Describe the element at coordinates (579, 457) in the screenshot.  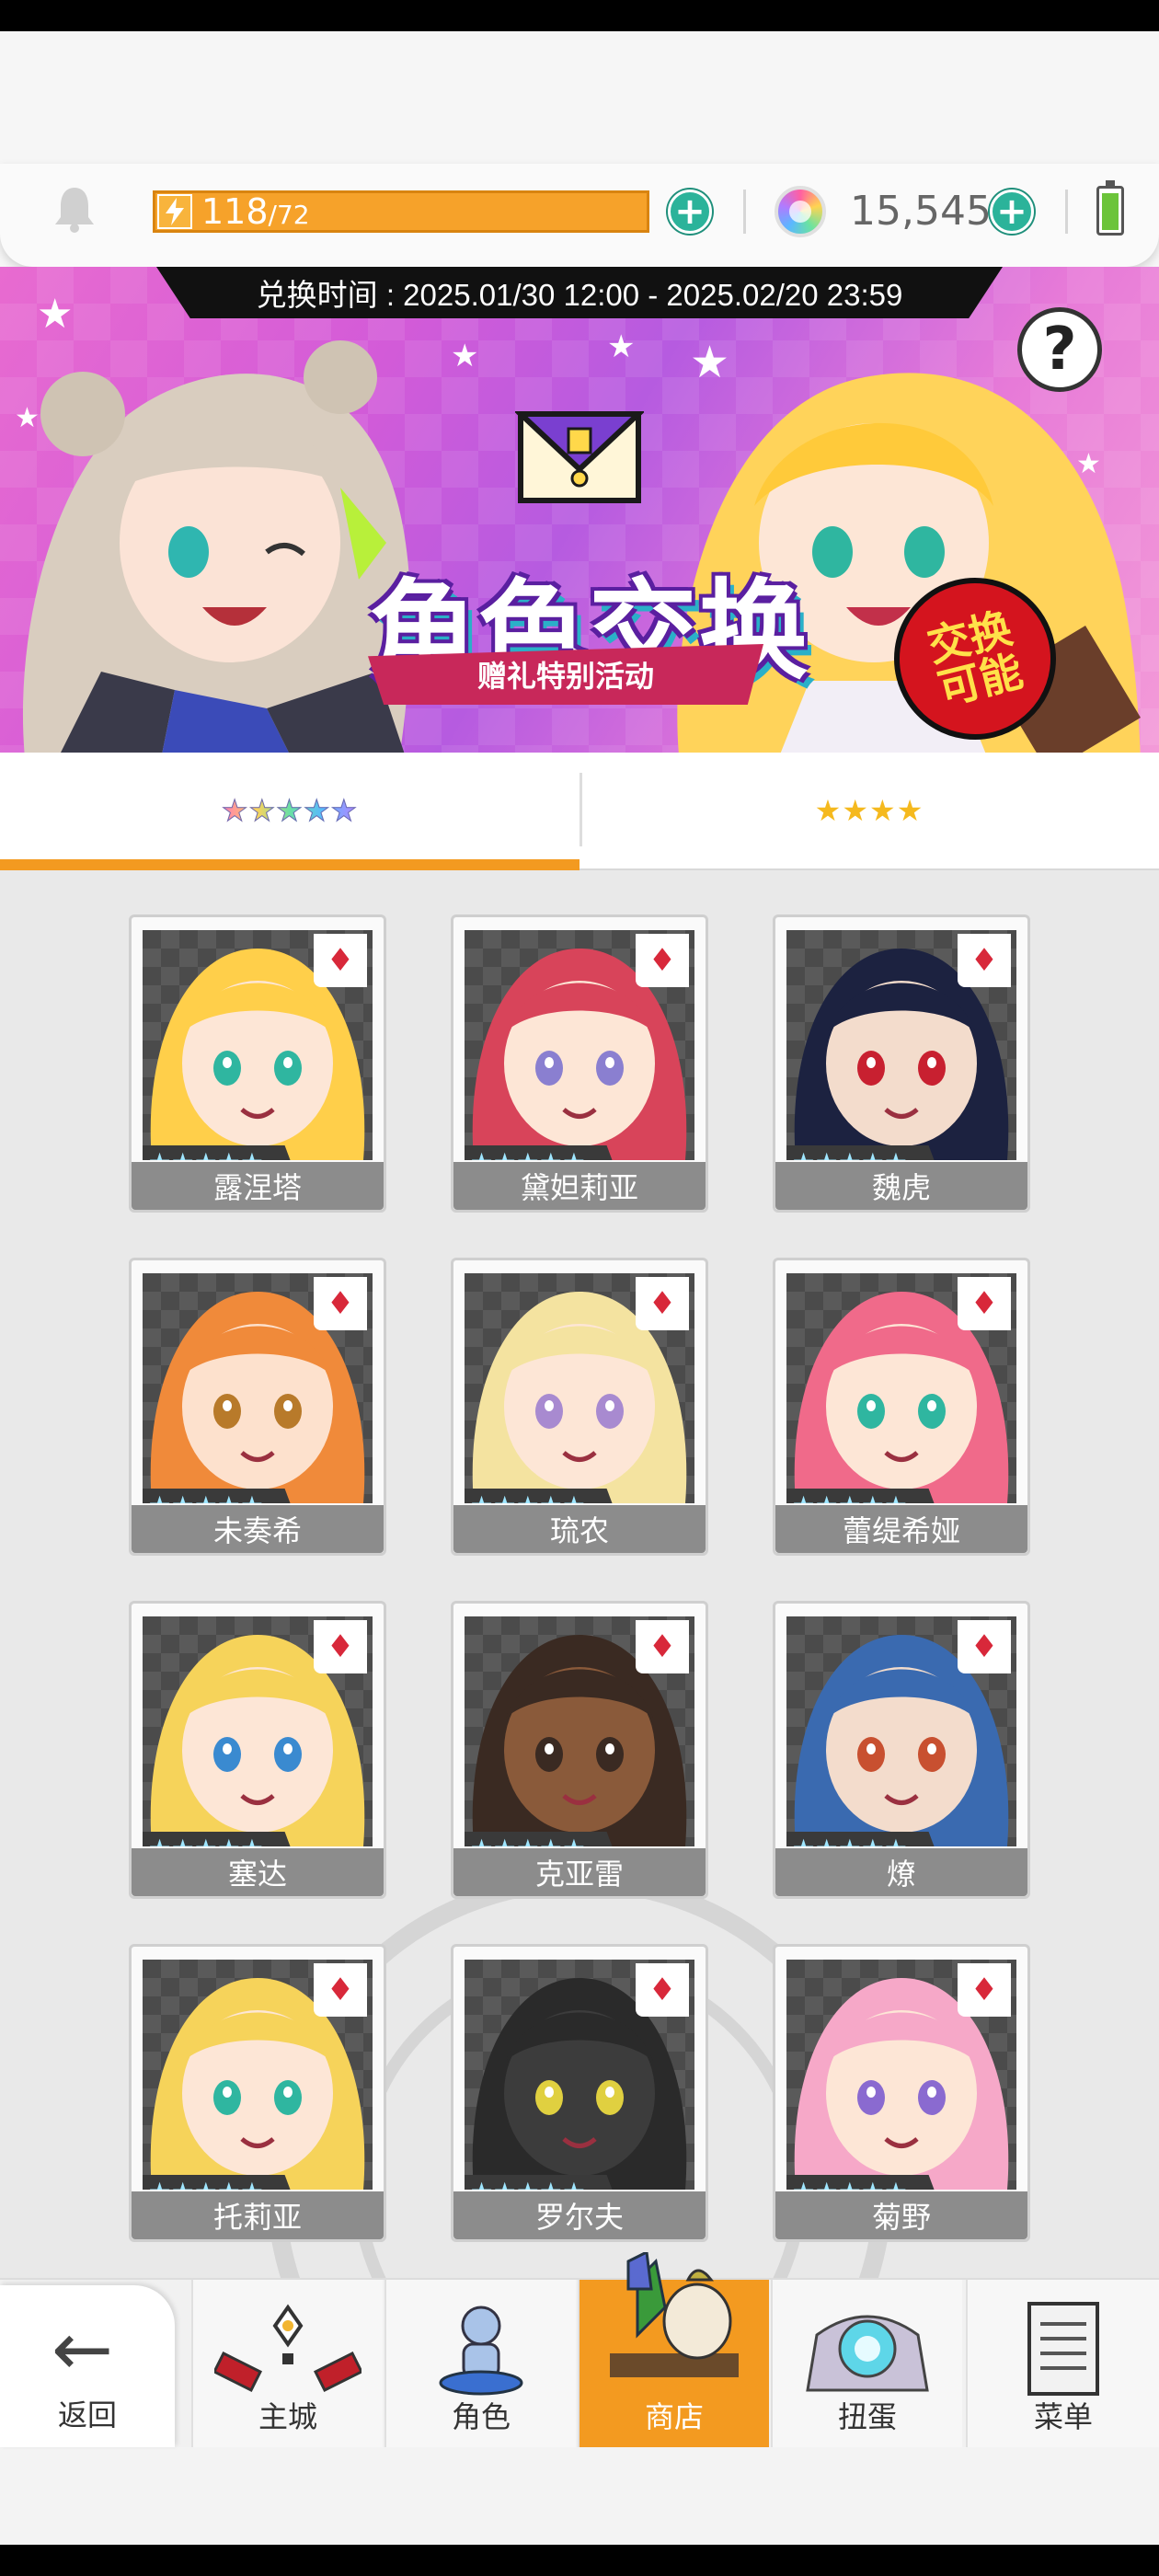
I see `mail-icon` at that location.